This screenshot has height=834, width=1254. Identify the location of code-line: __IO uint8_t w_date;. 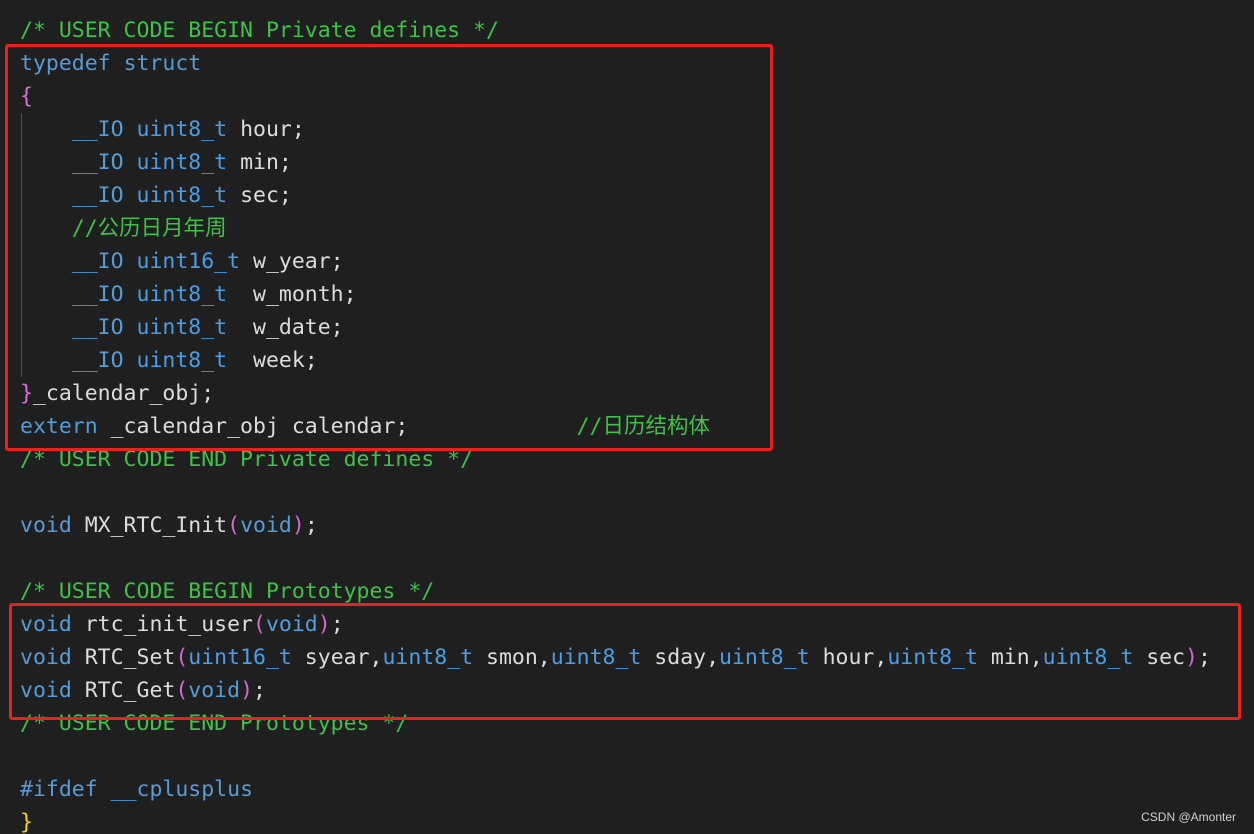
(615, 327).